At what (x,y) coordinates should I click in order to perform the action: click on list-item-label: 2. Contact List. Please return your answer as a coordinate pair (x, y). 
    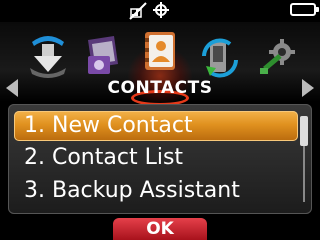
    Looking at the image, I should click on (104, 157).